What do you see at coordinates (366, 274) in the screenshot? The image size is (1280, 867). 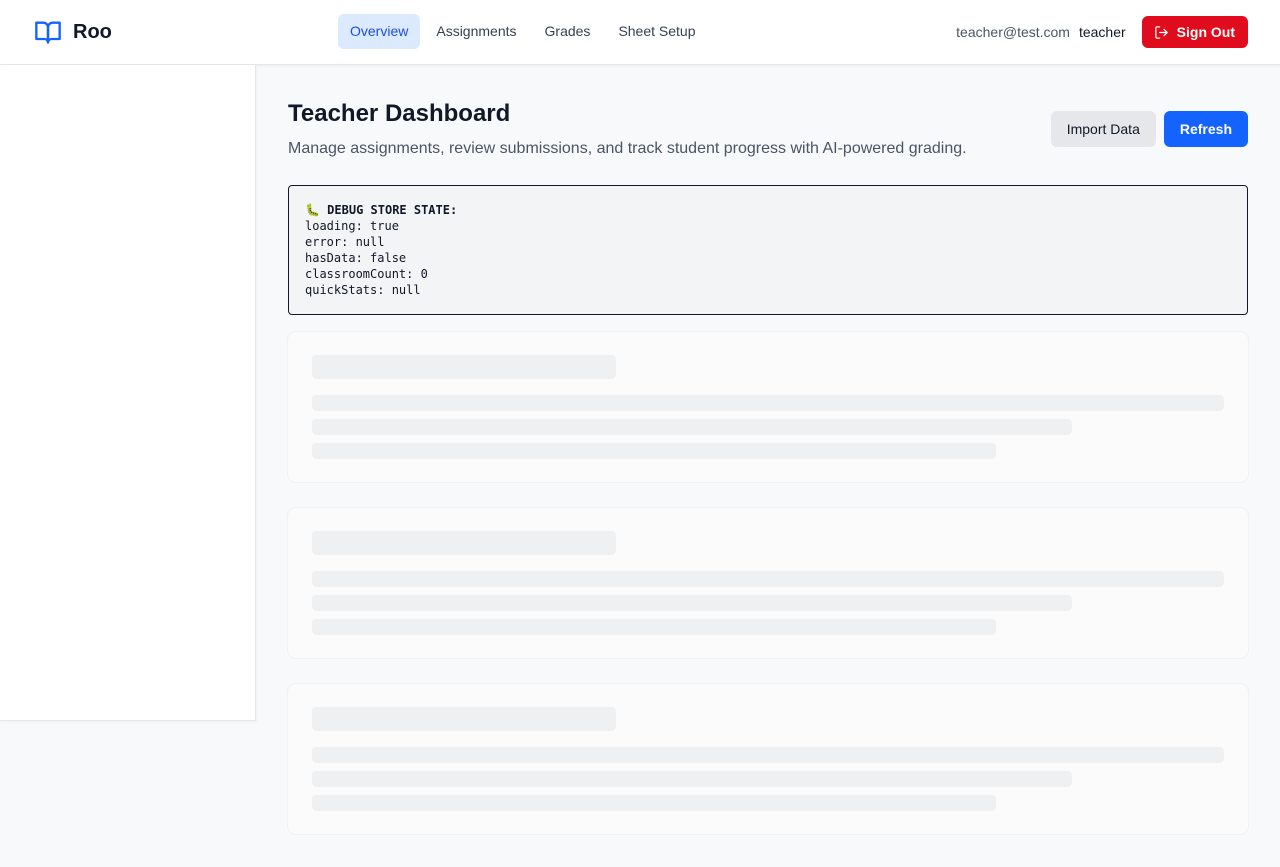 I see `debug-line-classroomcount: classroomCount: 0` at bounding box center [366, 274].